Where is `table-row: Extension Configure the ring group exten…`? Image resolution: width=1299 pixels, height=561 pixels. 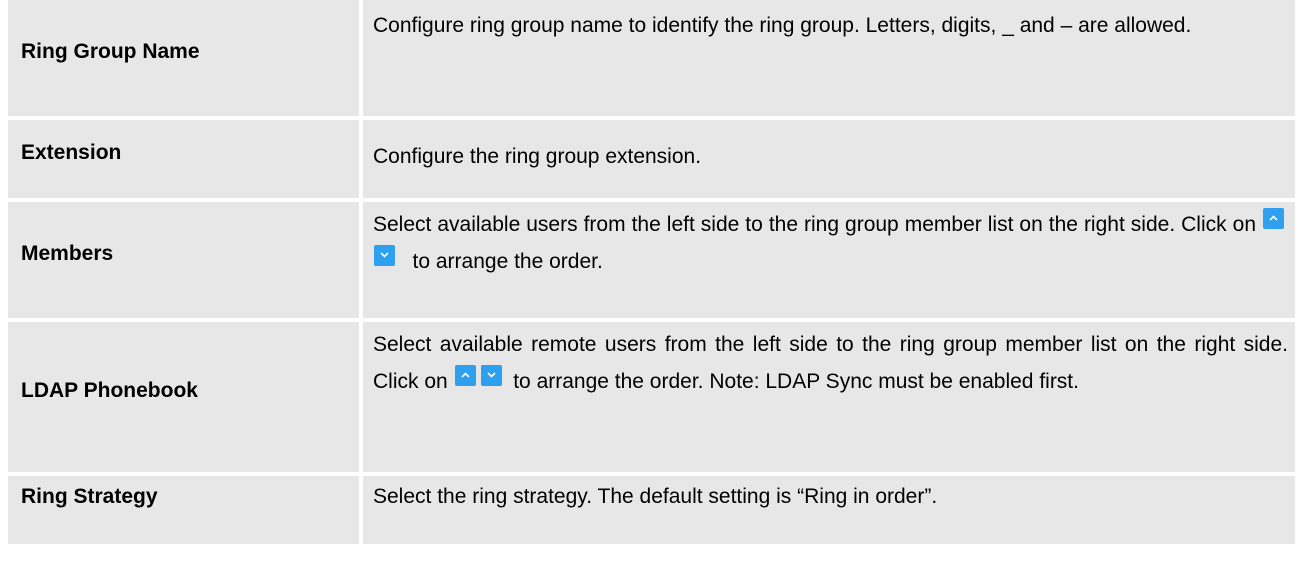 table-row: Extension Configure the ring group exten… is located at coordinates (651, 159).